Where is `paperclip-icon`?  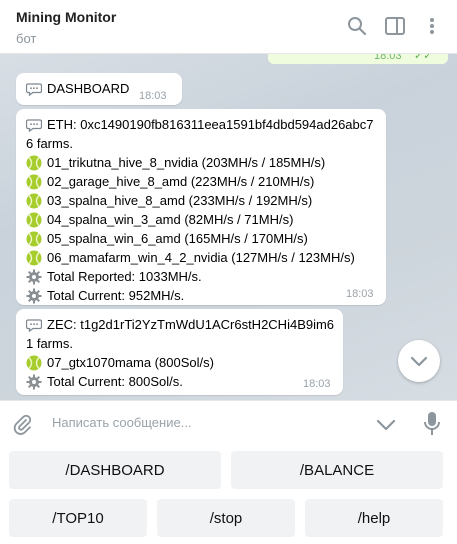
paperclip-icon is located at coordinates (22, 424).